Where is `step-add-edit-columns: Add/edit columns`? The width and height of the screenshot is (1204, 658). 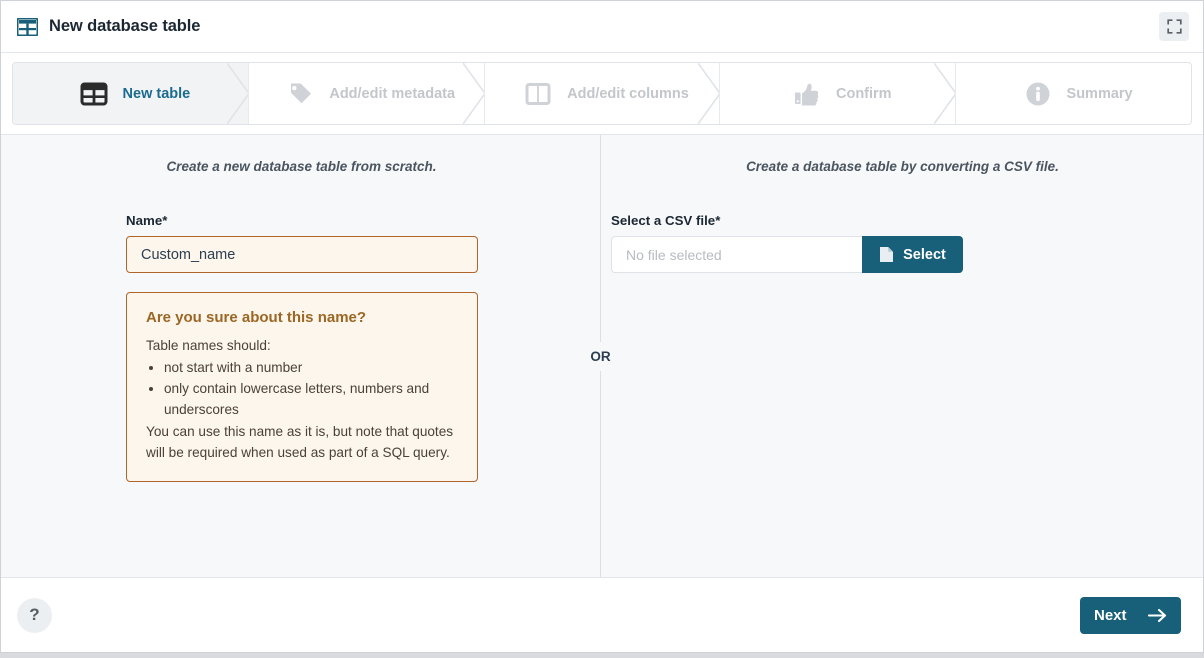
step-add-edit-columns: Add/edit columns is located at coordinates (602, 93).